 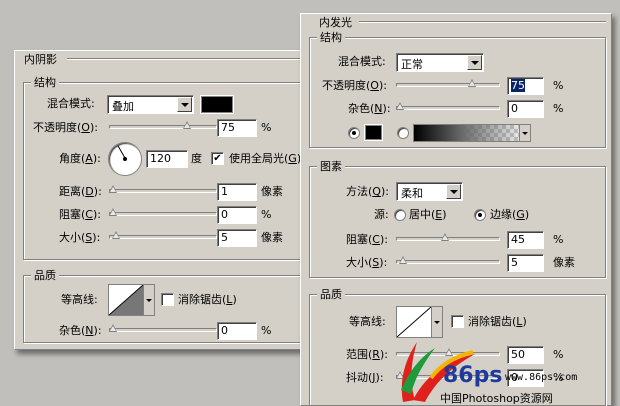 What do you see at coordinates (496, 398) in the screenshot?
I see `logo-caption: 中国Photoshop资源网` at bounding box center [496, 398].